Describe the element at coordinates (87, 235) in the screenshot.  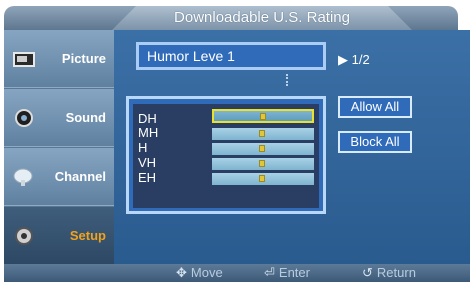
I see `sidebar-item-label: Setup` at that location.